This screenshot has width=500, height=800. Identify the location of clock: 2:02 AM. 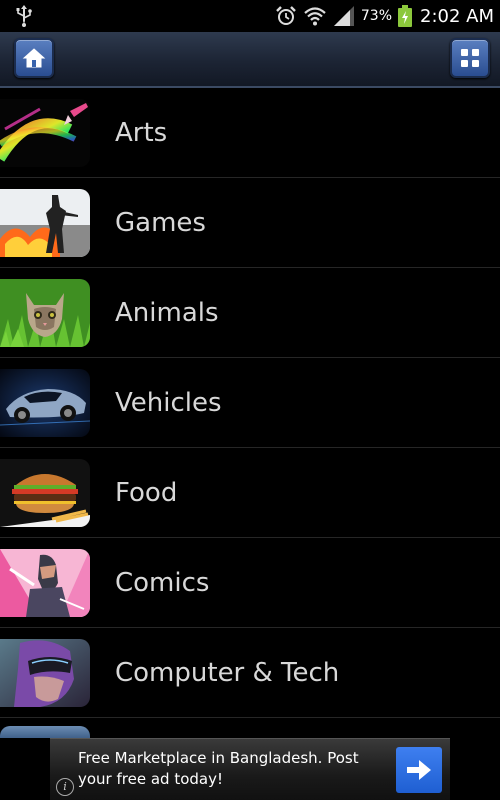
(457, 16).